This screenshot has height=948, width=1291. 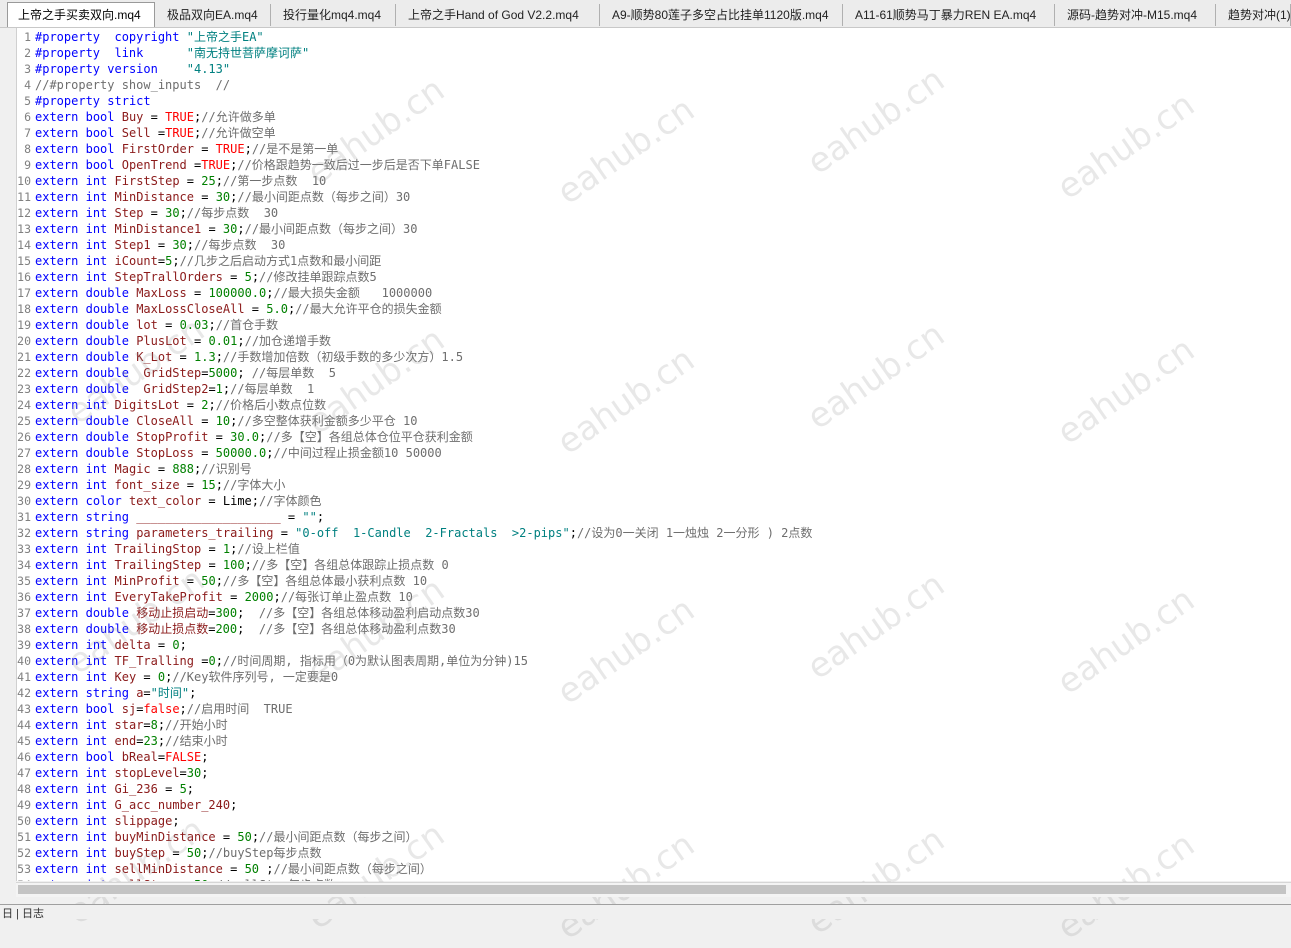 I want to click on token-cm: //每层单数 1, so click(x=272, y=389).